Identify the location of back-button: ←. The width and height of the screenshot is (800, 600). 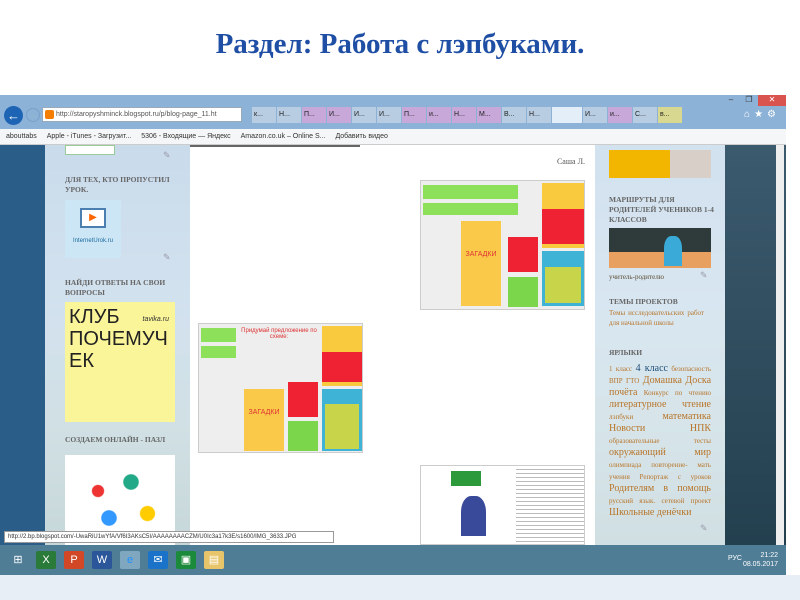
(13, 115).